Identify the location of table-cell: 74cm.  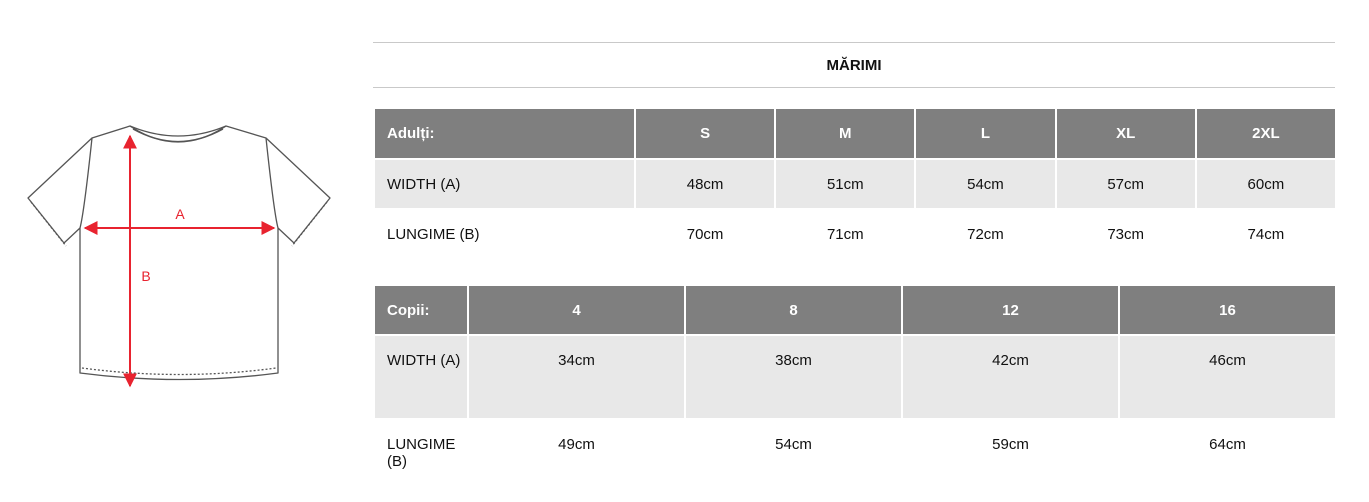
(1266, 234).